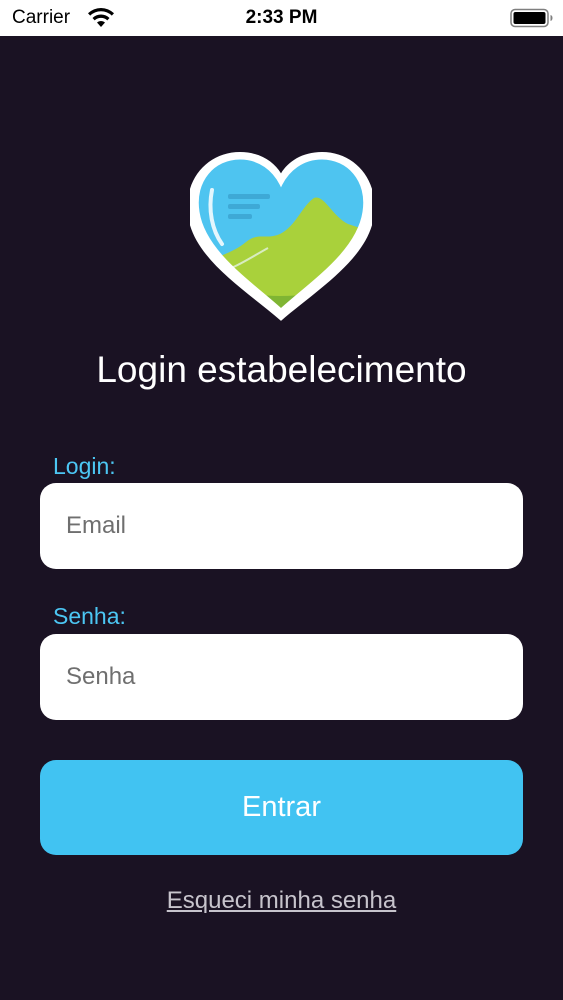  I want to click on email-input, so click(281, 526).